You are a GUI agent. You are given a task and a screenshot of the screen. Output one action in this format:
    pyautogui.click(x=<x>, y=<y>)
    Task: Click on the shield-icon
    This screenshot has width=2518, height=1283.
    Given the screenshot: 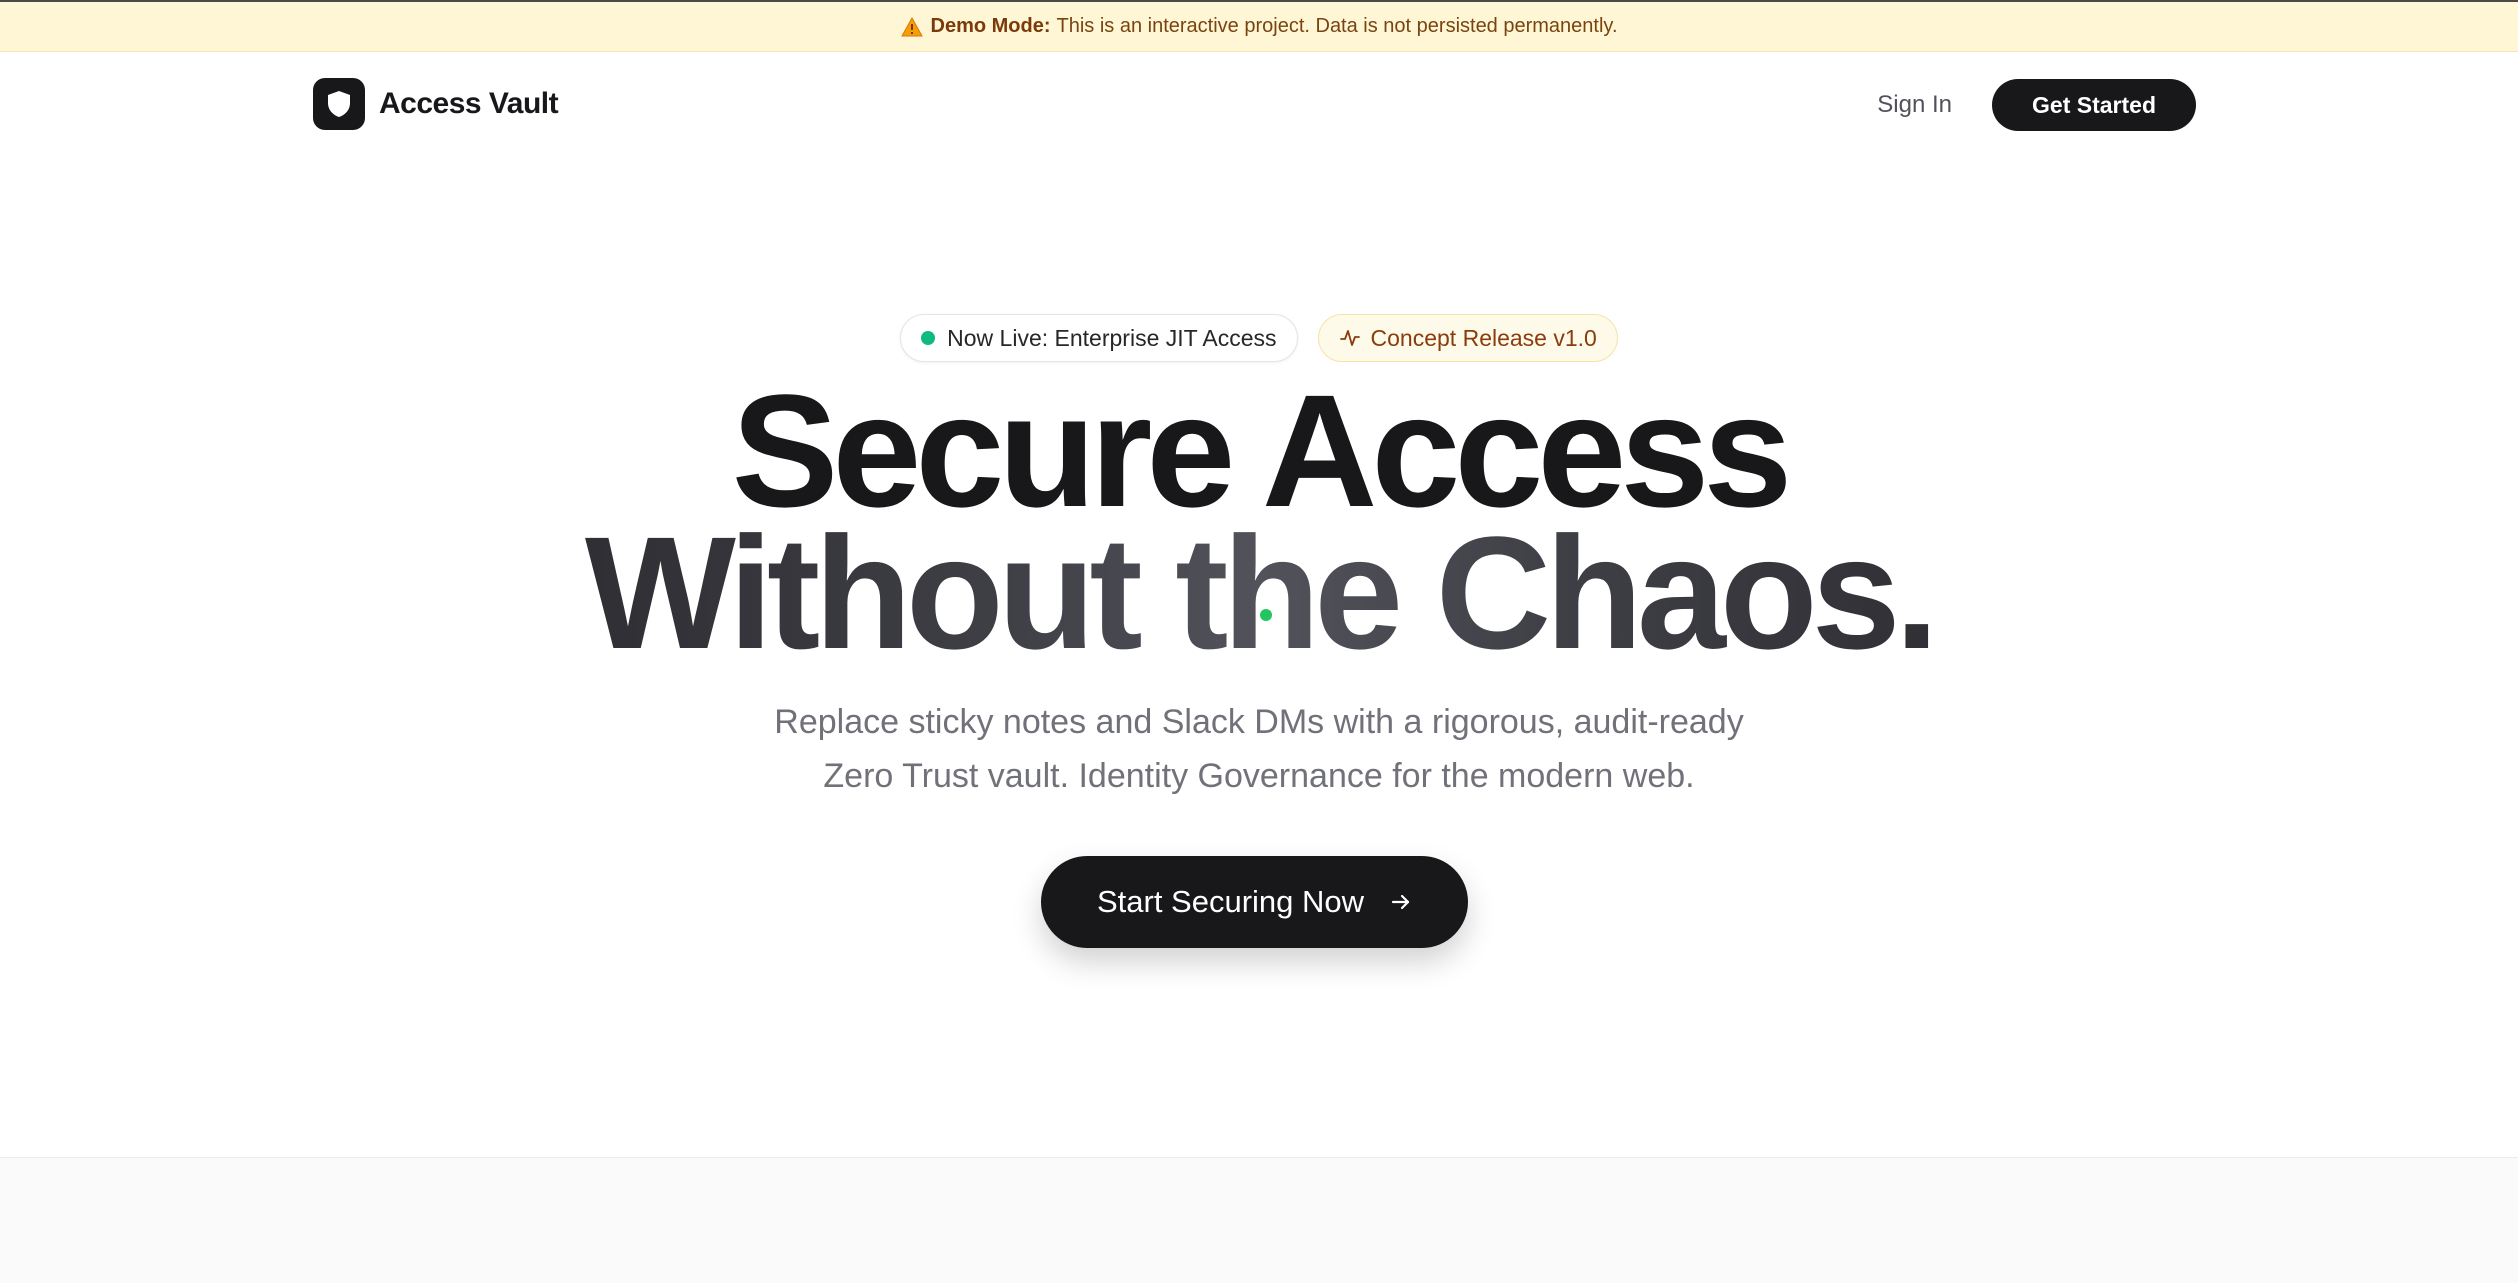 What is the action you would take?
    pyautogui.click(x=339, y=104)
    